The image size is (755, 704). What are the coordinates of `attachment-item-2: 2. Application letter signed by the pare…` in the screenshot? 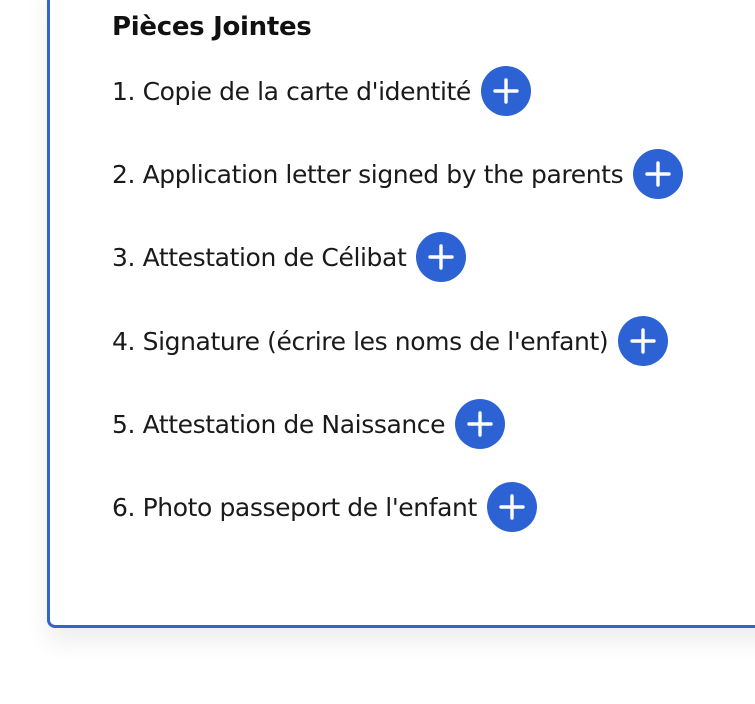 It's located at (398, 174).